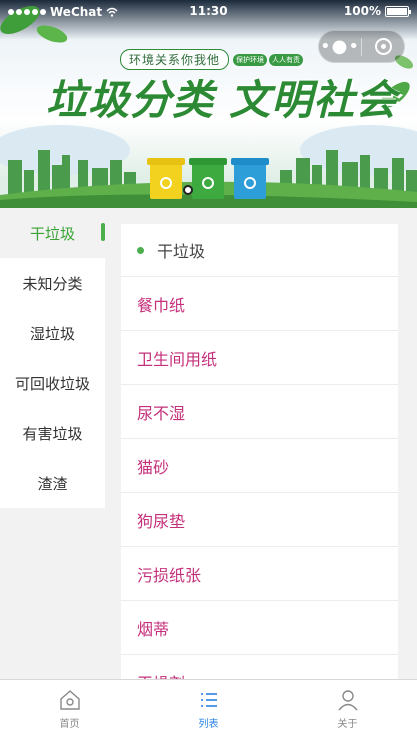 Image resolution: width=417 pixels, height=736 pixels. Describe the element at coordinates (259, 250) in the screenshot. I see `list-header: 干垃圾` at that location.